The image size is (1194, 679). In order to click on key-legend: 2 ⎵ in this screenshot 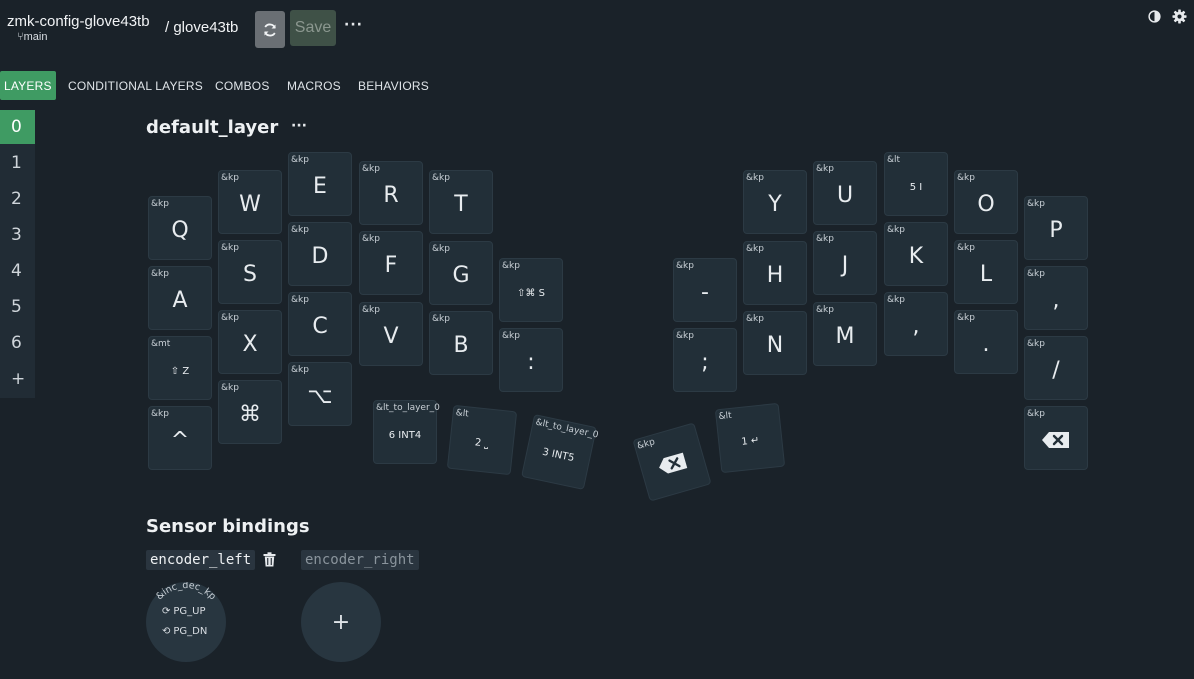, I will do `click(481, 443)`.